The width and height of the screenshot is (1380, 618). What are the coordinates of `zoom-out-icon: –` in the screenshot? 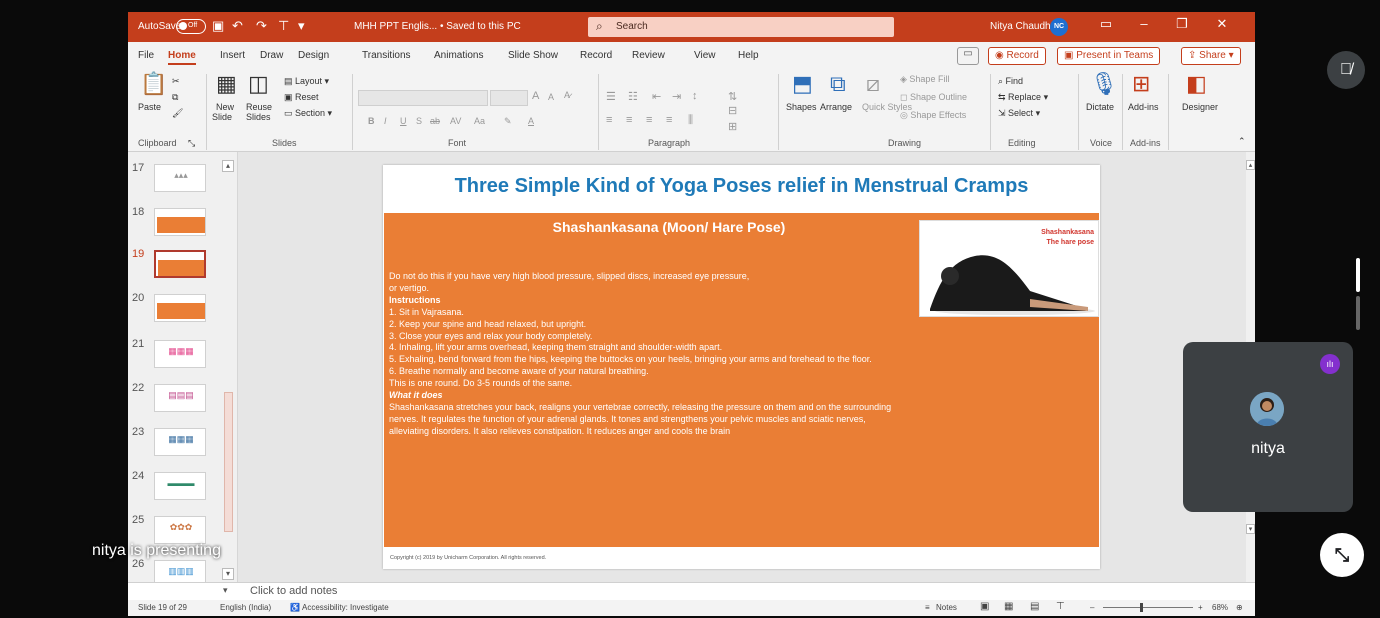 It's located at (1092, 607).